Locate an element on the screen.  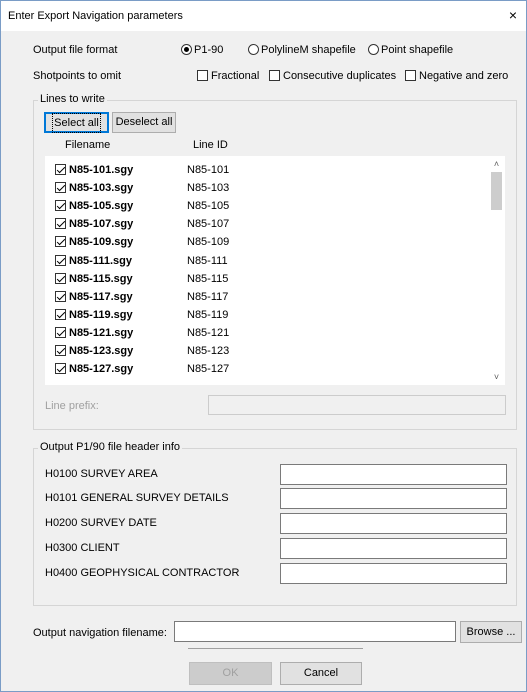
row-line-id: N85-109 is located at coordinates (208, 242).